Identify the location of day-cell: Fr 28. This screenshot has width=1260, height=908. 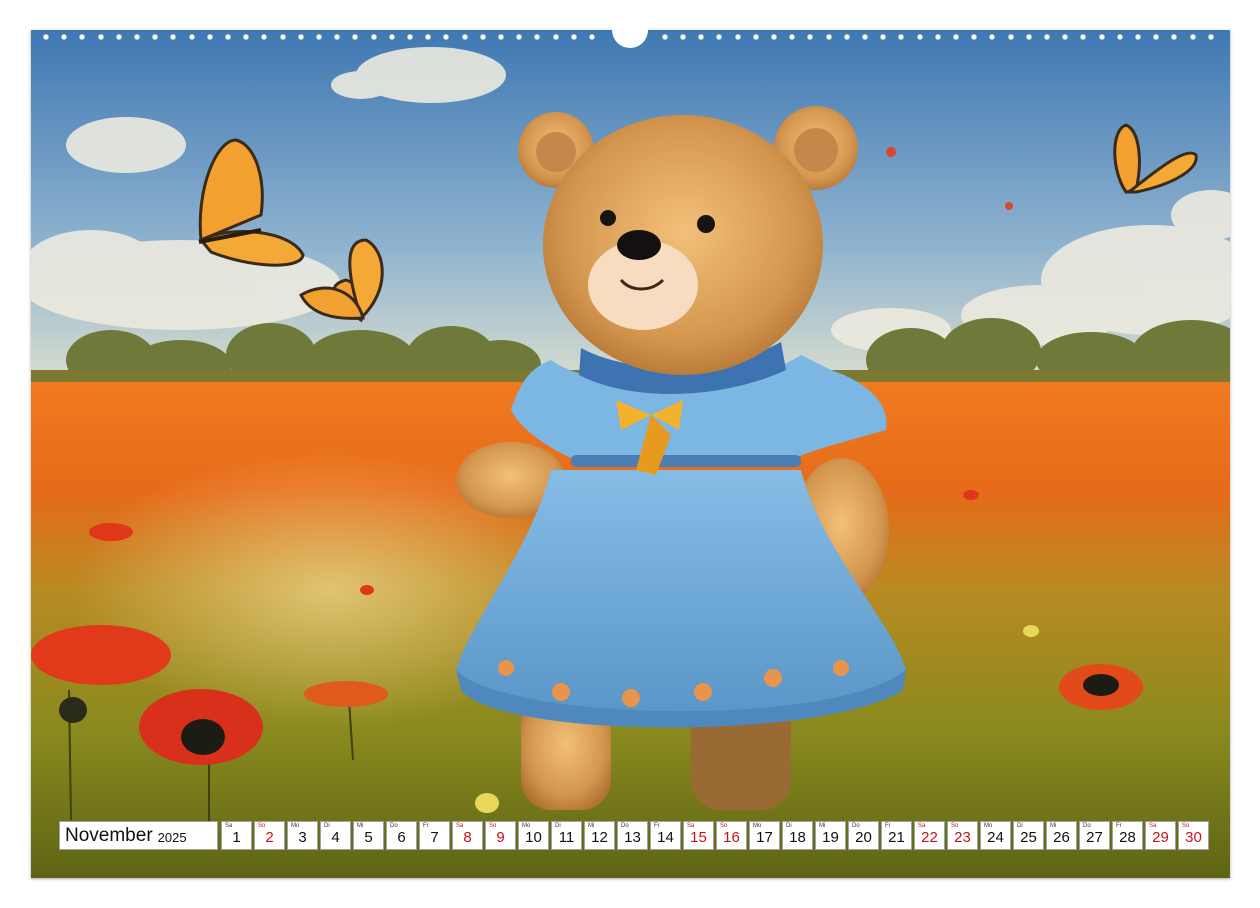
(1127, 835).